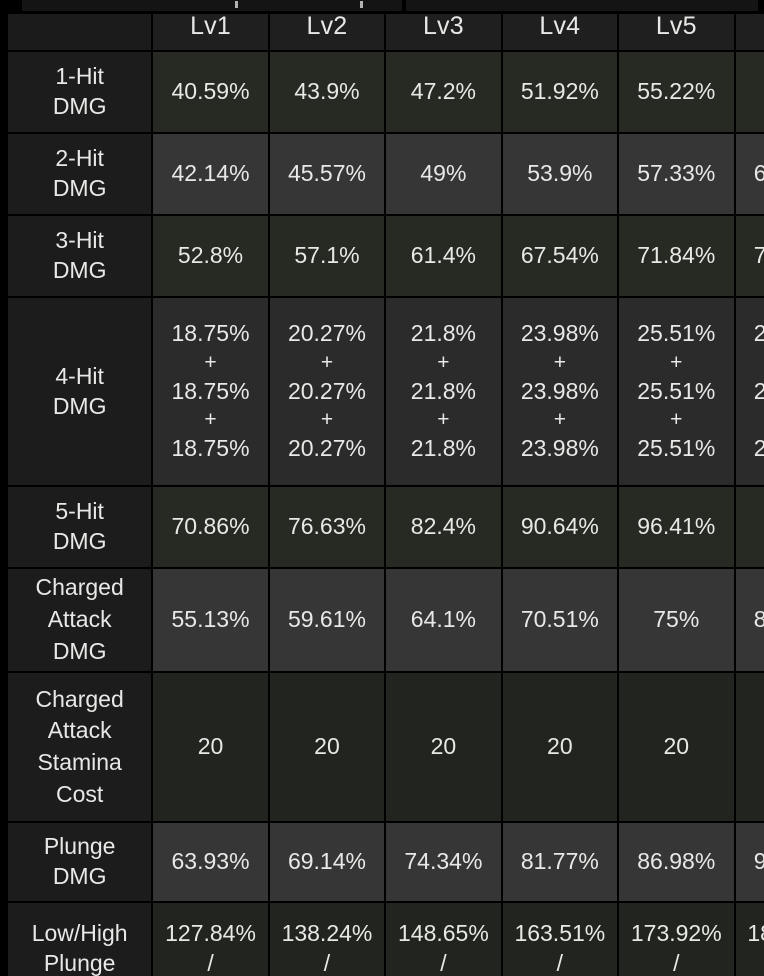 The height and width of the screenshot is (976, 764). Describe the element at coordinates (749, 862) in the screenshot. I see `cell-plunge-dmg-lv6: 92.93%` at that location.